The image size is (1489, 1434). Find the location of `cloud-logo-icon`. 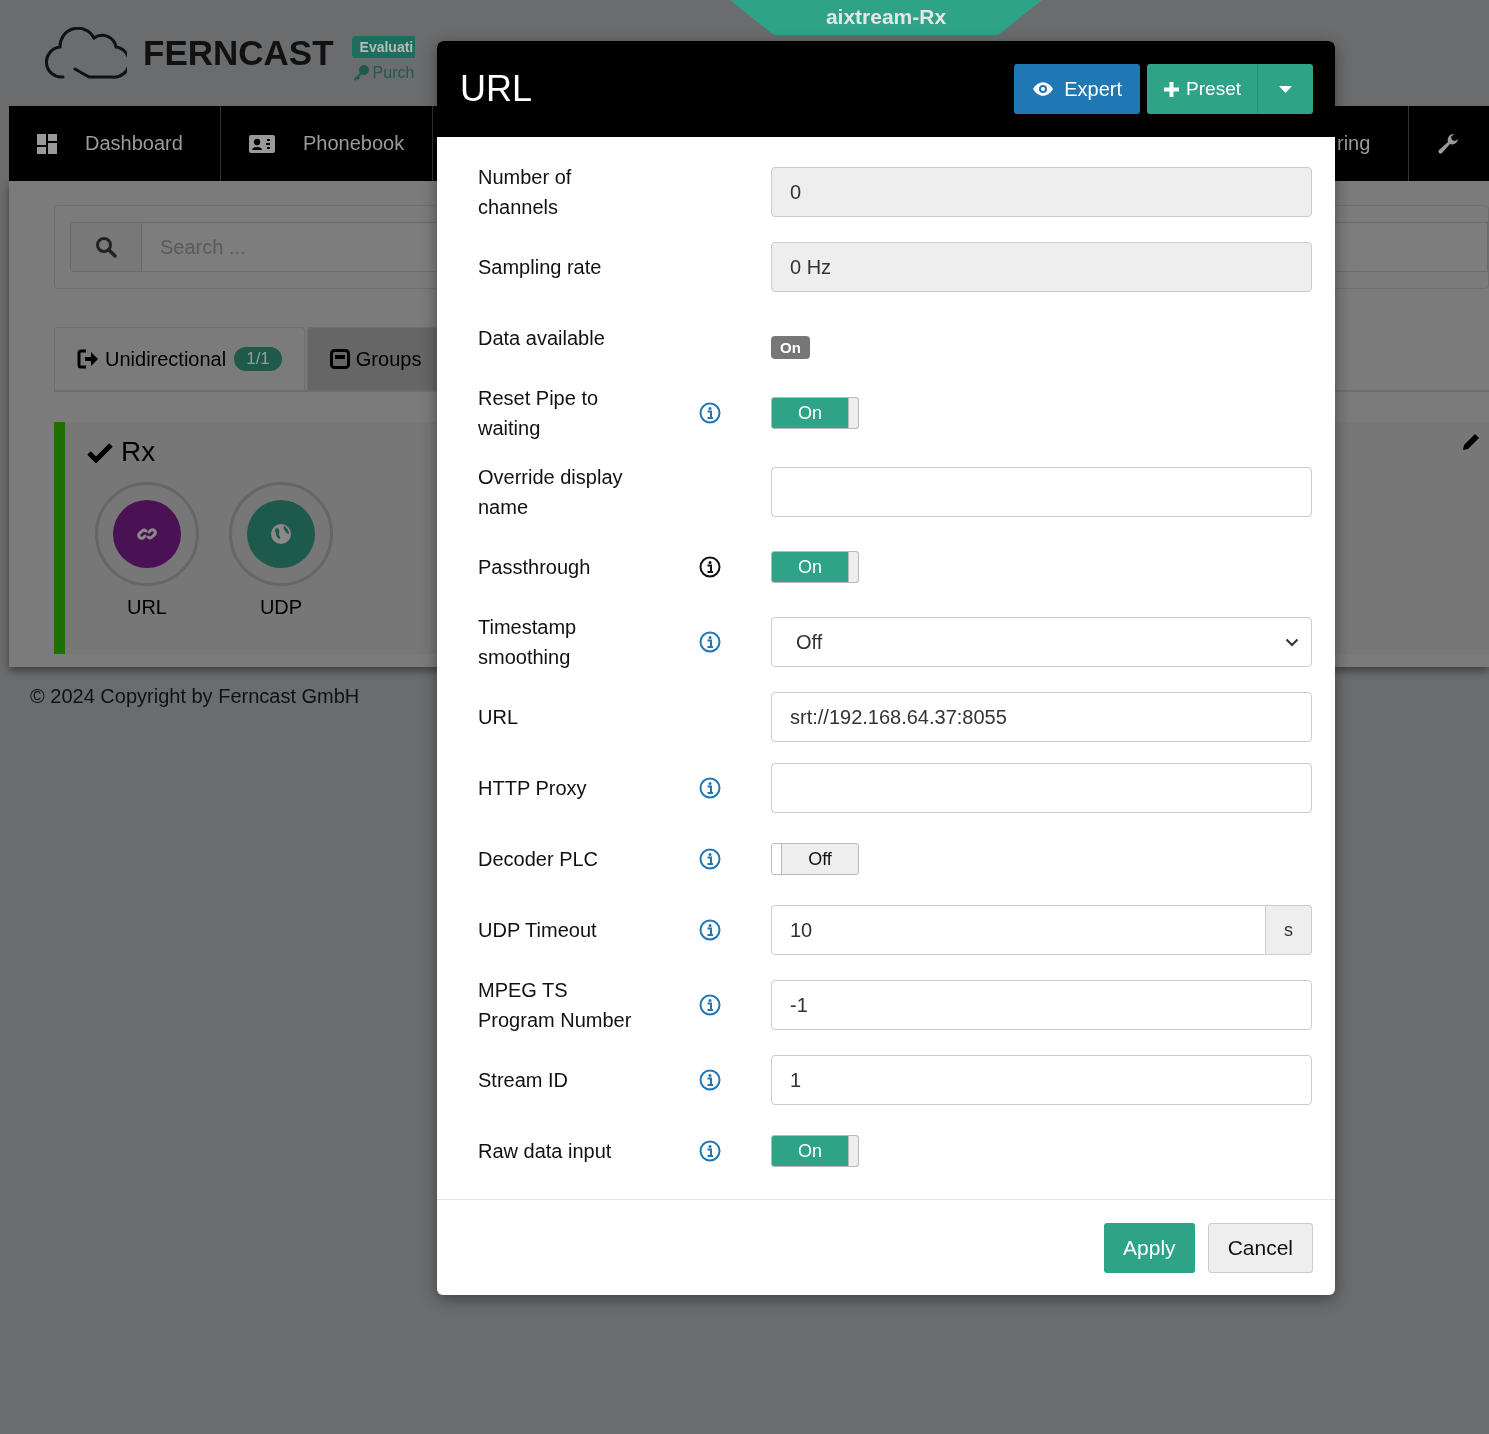

cloud-logo-icon is located at coordinates (86, 53).